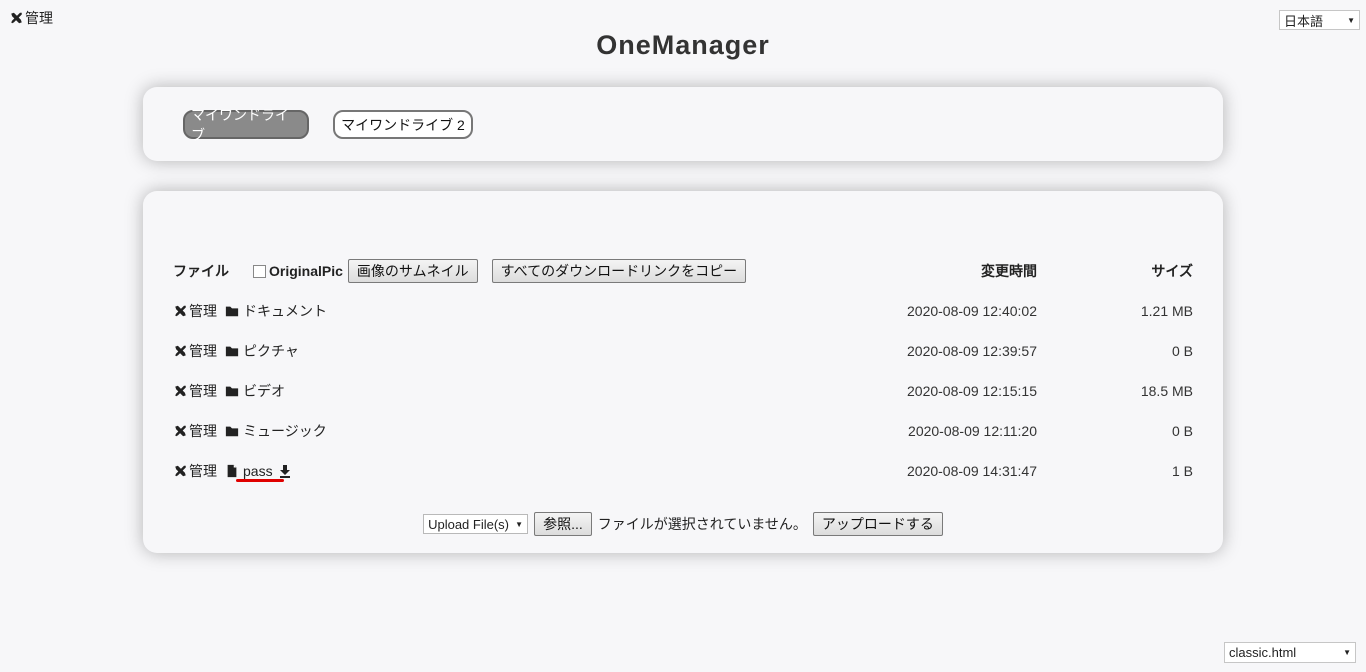 Image resolution: width=1366 pixels, height=672 pixels. What do you see at coordinates (232, 471) in the screenshot?
I see `file-icon` at bounding box center [232, 471].